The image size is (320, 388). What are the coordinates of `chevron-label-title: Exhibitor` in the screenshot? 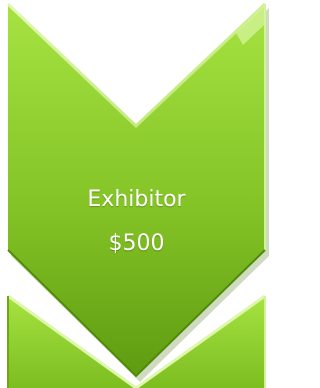 It's located at (136, 199).